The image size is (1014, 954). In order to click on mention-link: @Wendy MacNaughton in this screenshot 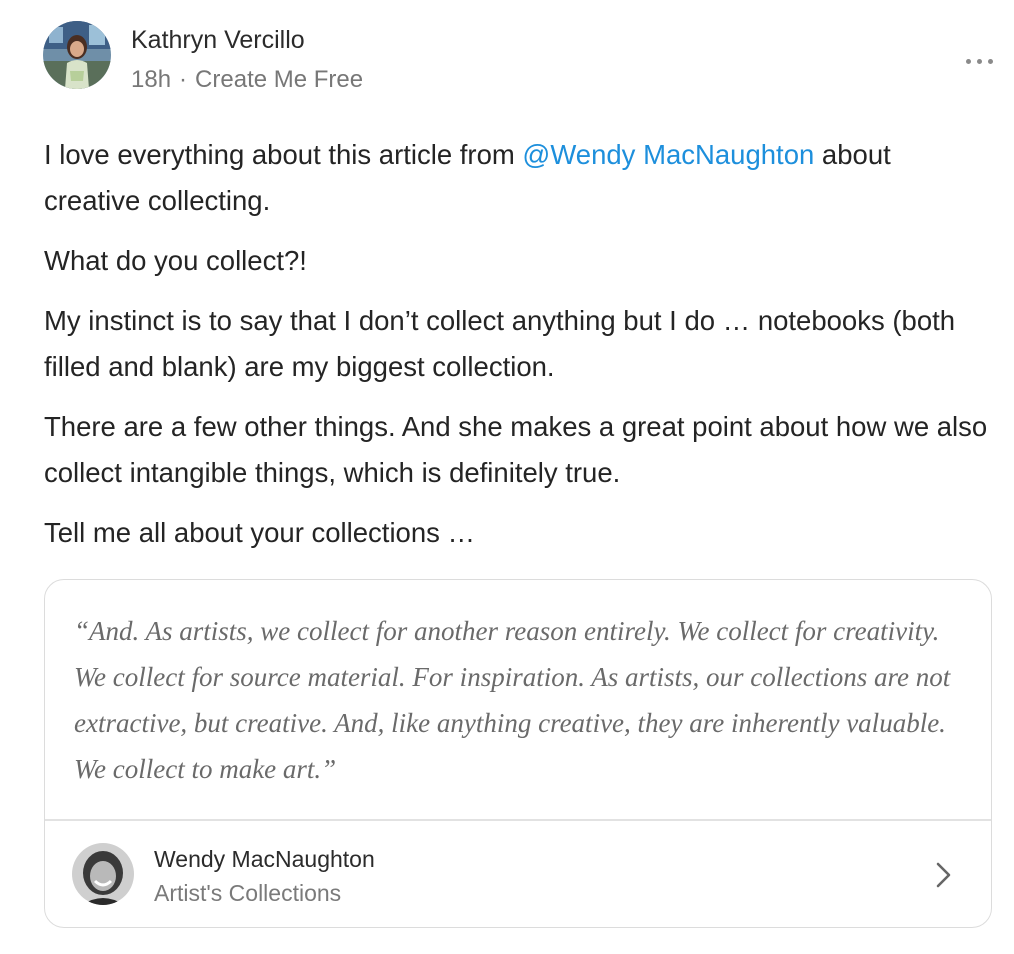, I will do `click(668, 154)`.